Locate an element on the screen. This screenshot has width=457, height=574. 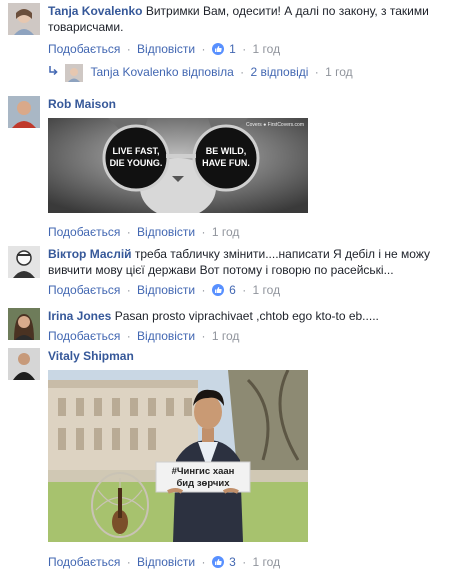
comment-actions: Подобається · Відповісти · 3 · 1 год is located at coordinates (164, 562).